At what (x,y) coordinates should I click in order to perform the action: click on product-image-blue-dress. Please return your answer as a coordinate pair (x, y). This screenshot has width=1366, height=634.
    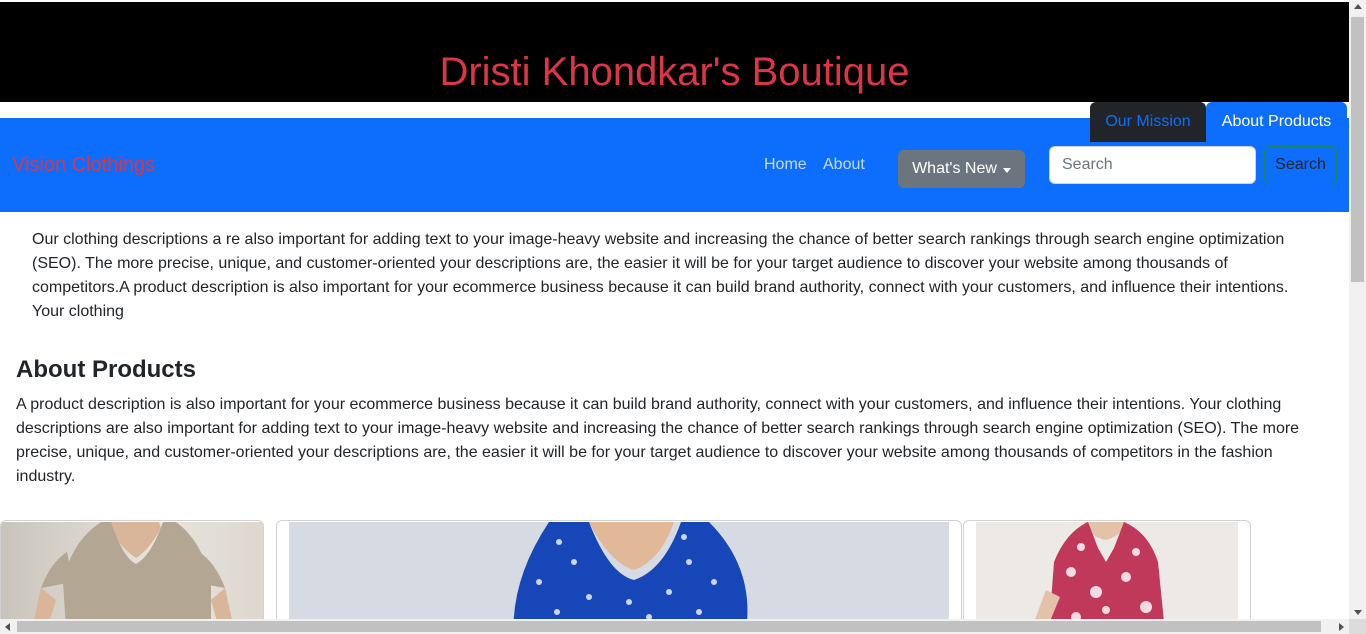
    Looking at the image, I should click on (619, 570).